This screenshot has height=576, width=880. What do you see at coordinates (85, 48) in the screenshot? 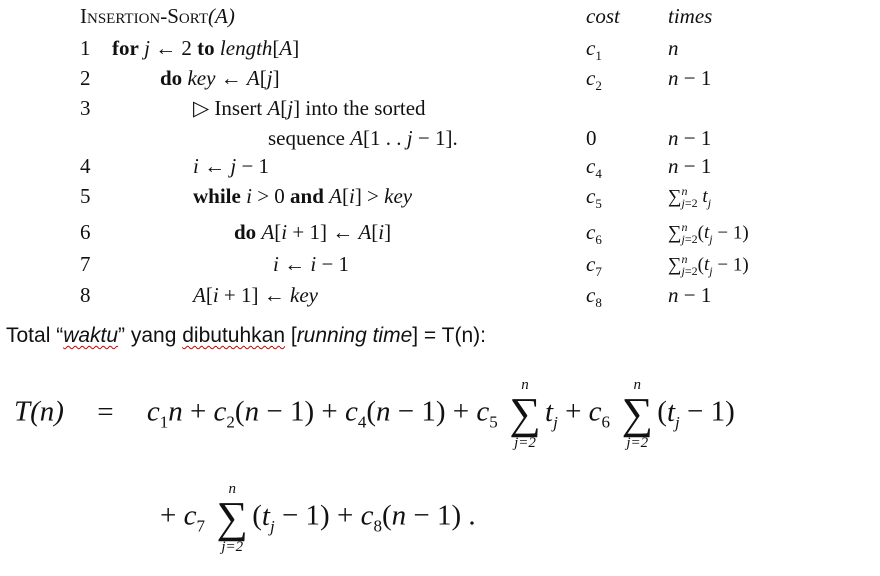
I see `line-number: 1` at bounding box center [85, 48].